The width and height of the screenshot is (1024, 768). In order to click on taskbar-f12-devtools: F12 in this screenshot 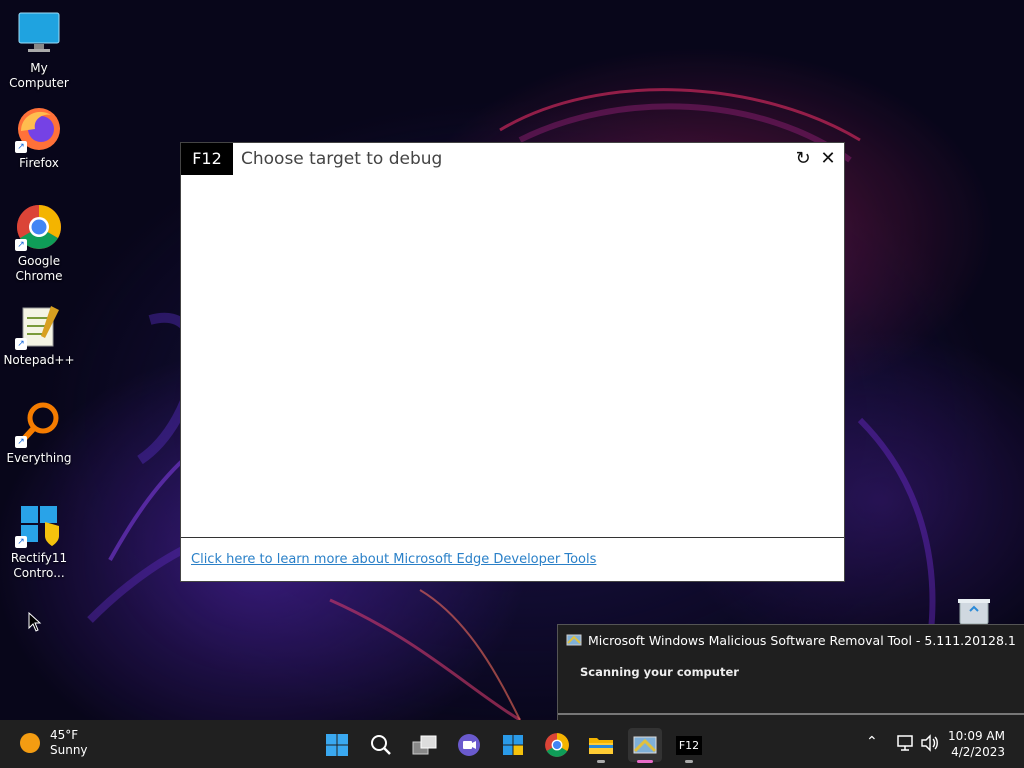, I will do `click(689, 745)`.